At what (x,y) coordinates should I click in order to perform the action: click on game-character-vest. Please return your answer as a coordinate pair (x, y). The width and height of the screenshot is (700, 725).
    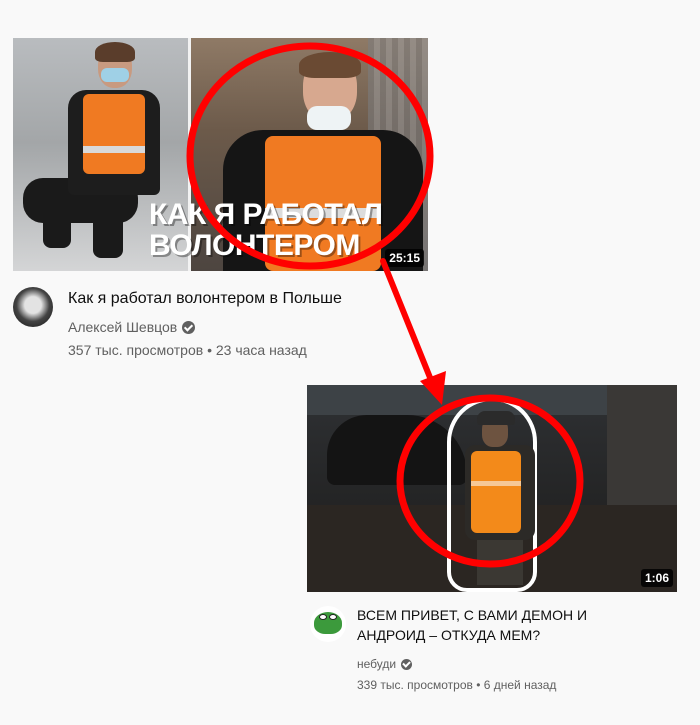
    Looking at the image, I should click on (496, 492).